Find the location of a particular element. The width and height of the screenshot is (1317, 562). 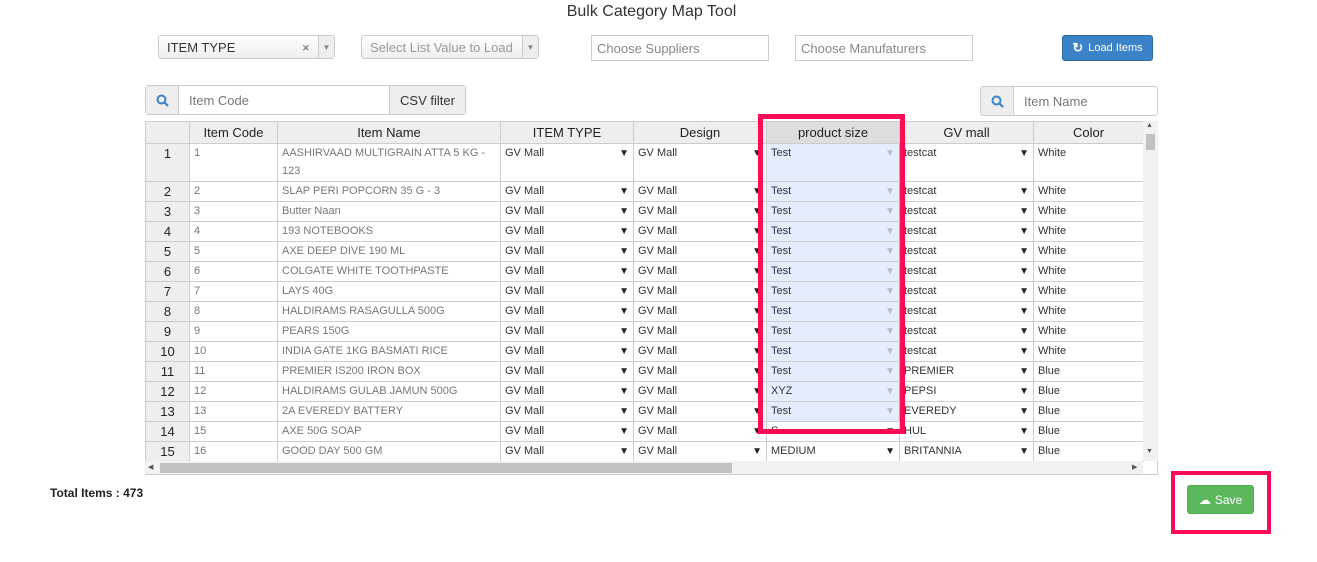

gv-mall-cell: BRITANNIA ▼ is located at coordinates (966, 451).